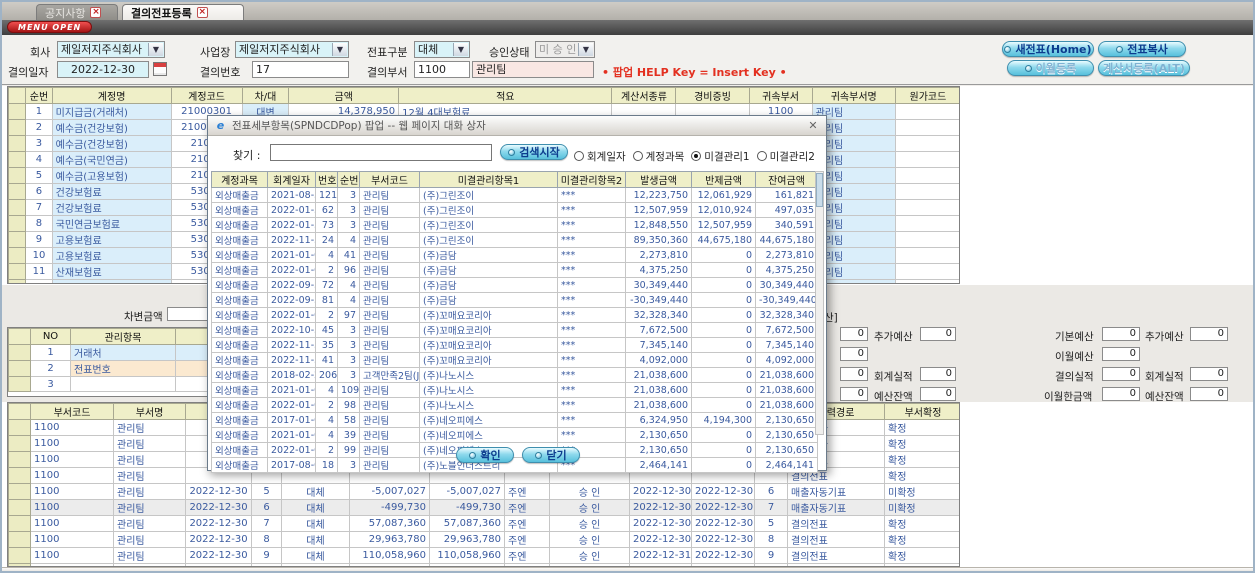 This screenshot has height=573, width=1255. What do you see at coordinates (161, 13) in the screenshot?
I see `tab-voucher-label: 결의전표등록` at bounding box center [161, 13].